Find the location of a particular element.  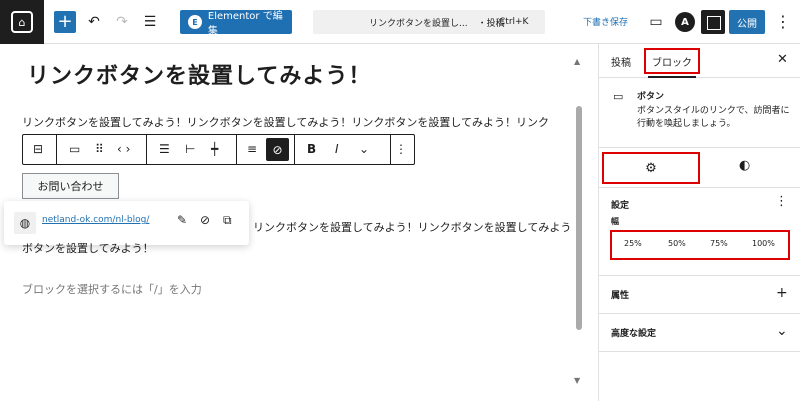

toolbar-parent-segment: ⊟ is located at coordinates (40, 149).